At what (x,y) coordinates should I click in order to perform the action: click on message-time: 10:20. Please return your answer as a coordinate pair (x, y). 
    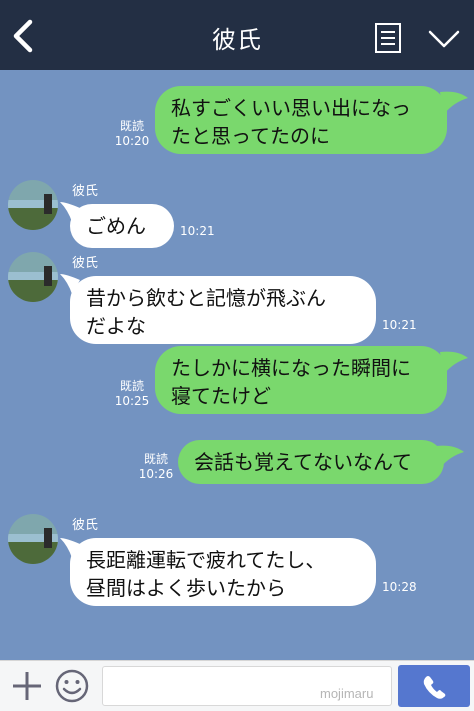
    Looking at the image, I should click on (132, 141).